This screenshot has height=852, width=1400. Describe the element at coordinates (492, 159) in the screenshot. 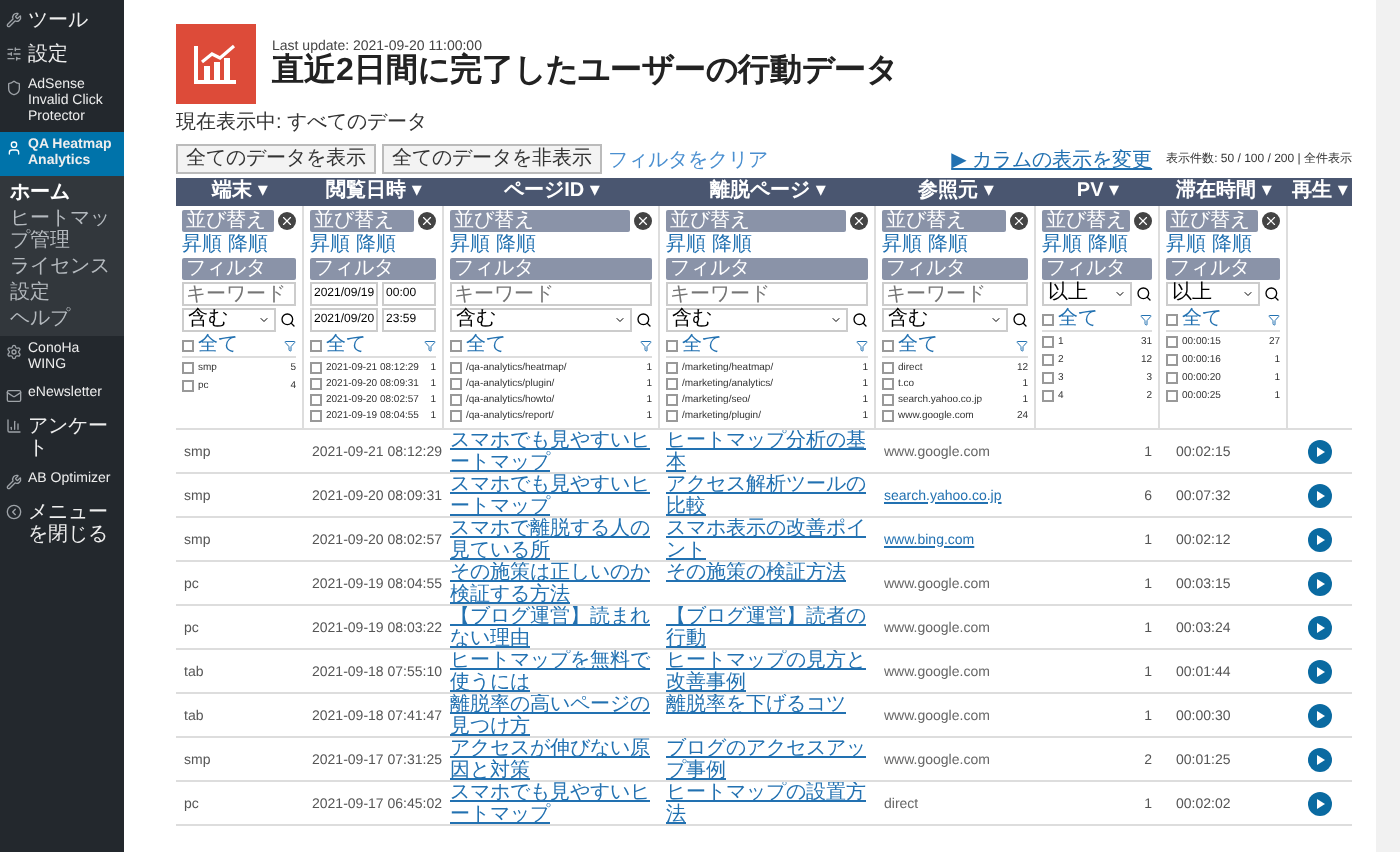

I see `toggle-button: 全てのデータを非表示` at that location.